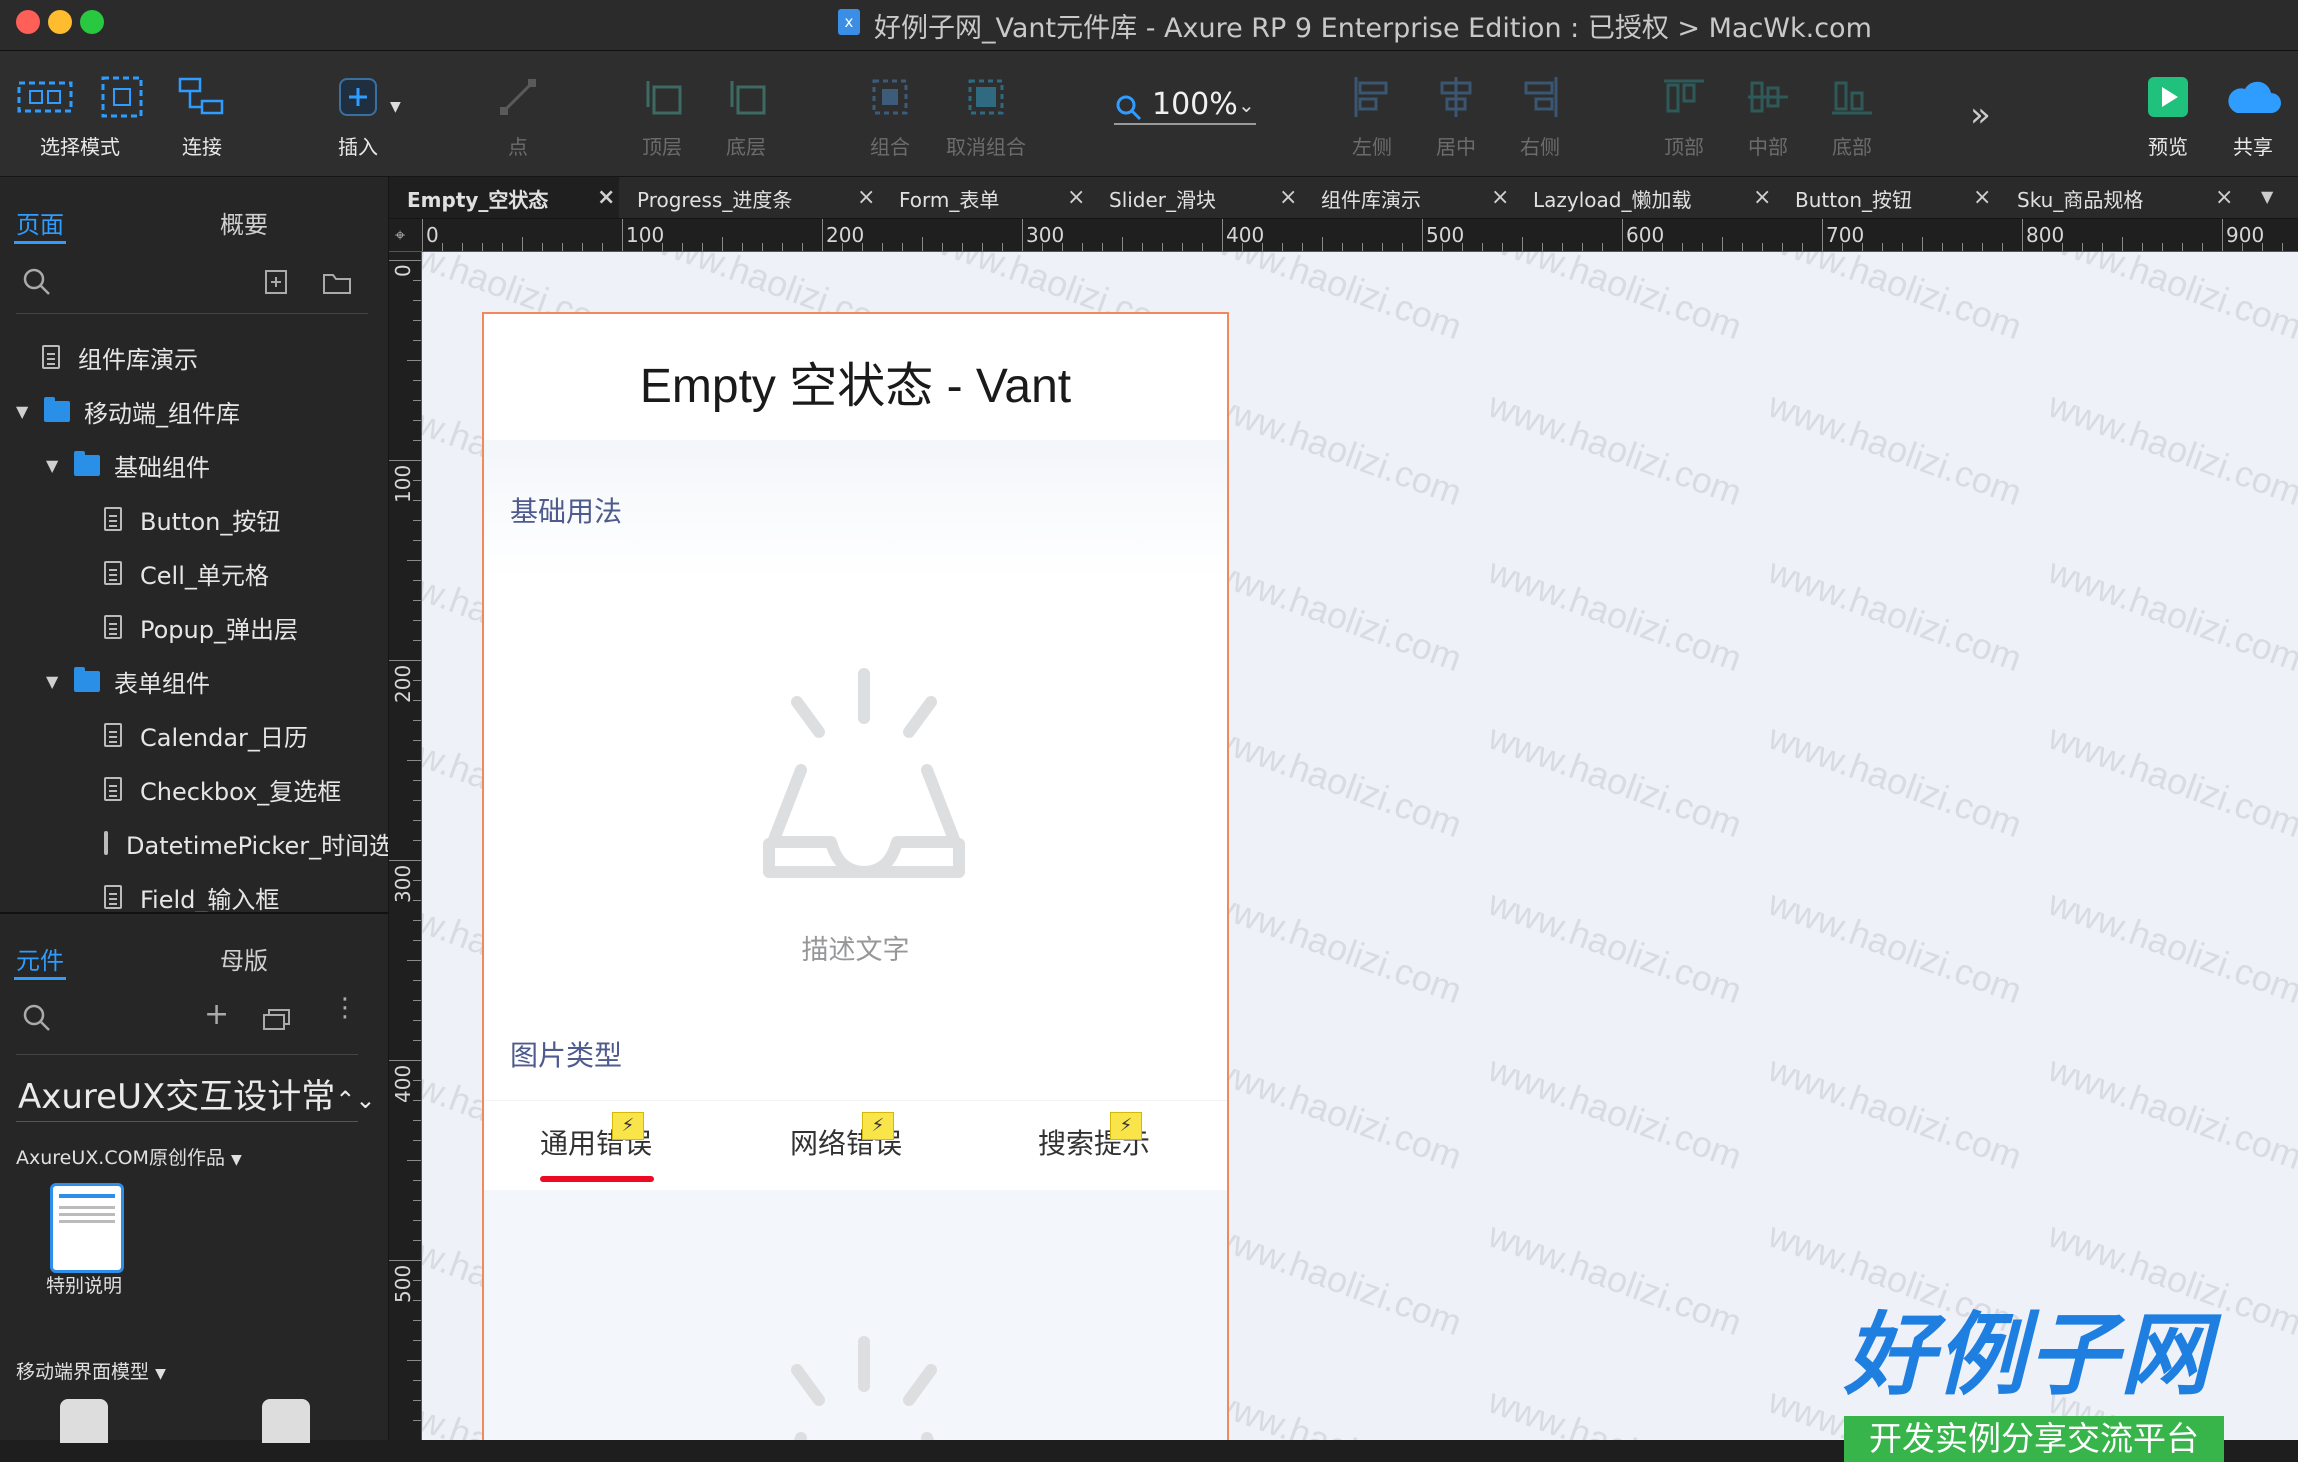  I want to click on widget-group-header: 移动端界面模型 ▼, so click(91, 1370).